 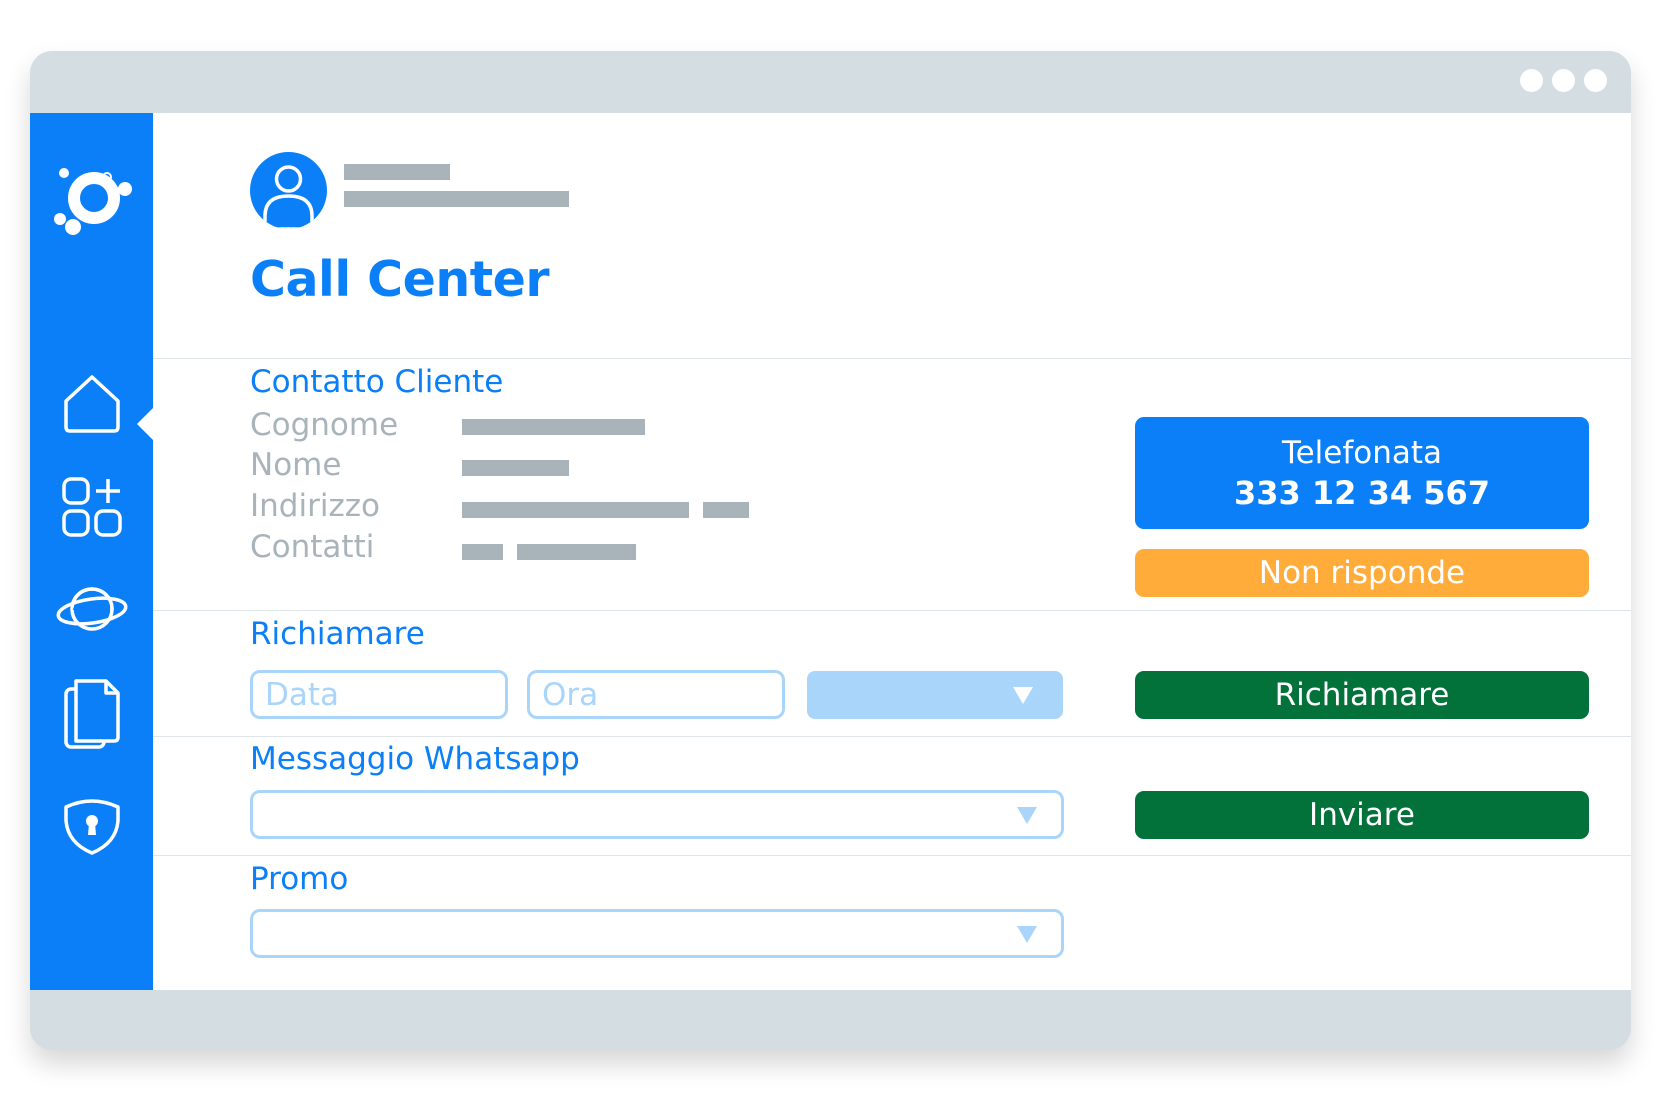 What do you see at coordinates (299, 879) in the screenshot?
I see `section-title-promo: Promo` at bounding box center [299, 879].